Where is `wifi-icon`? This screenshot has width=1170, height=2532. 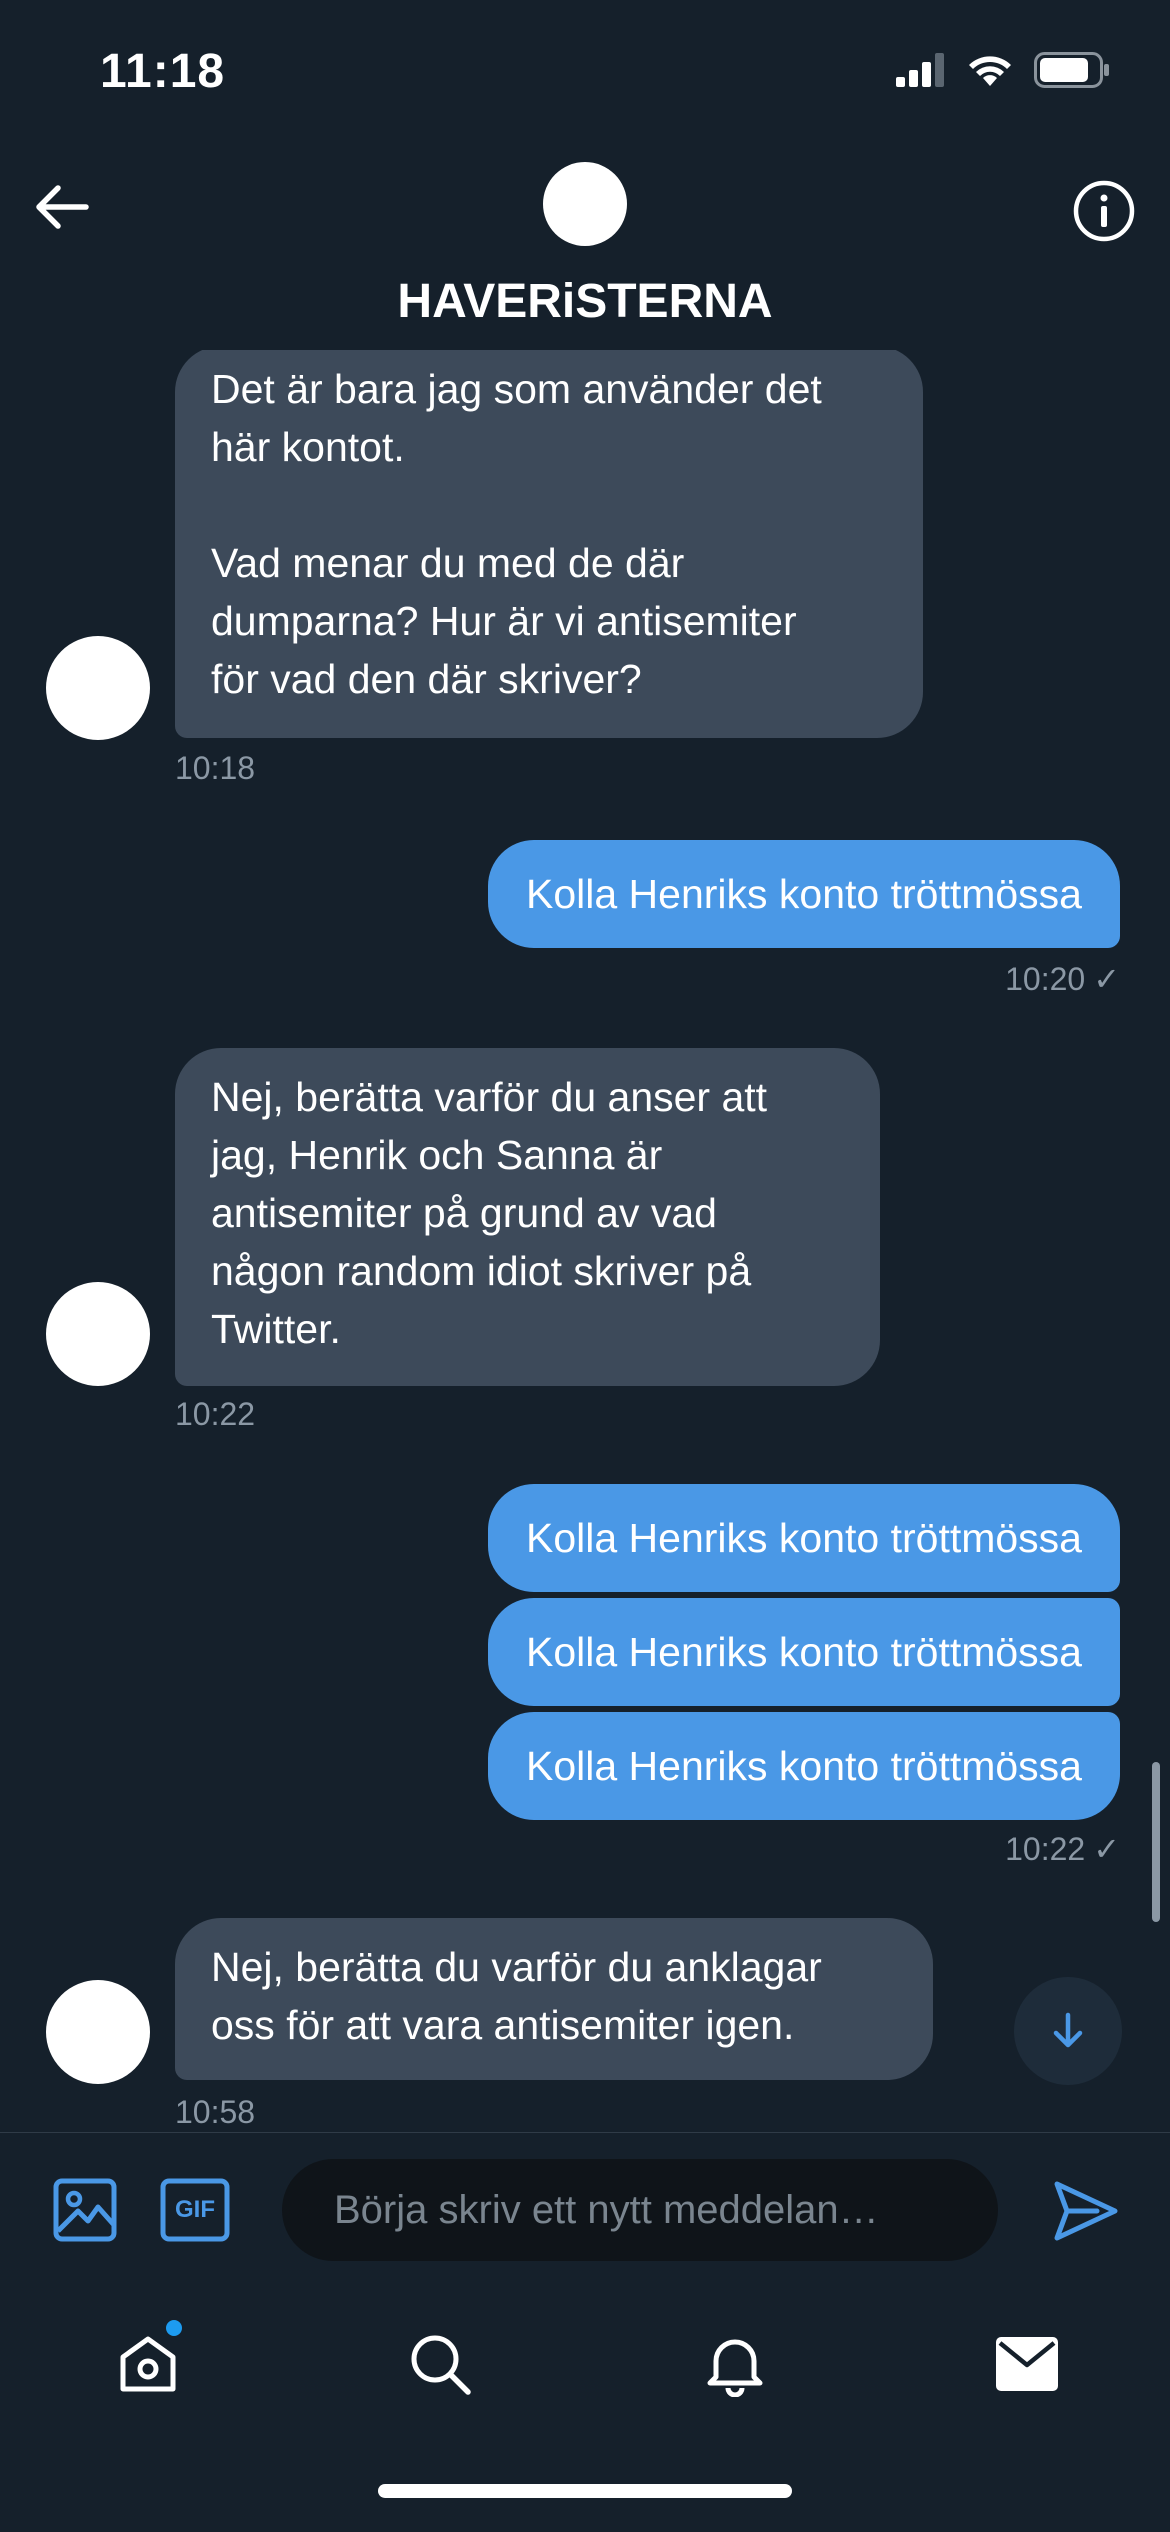 wifi-icon is located at coordinates (990, 71).